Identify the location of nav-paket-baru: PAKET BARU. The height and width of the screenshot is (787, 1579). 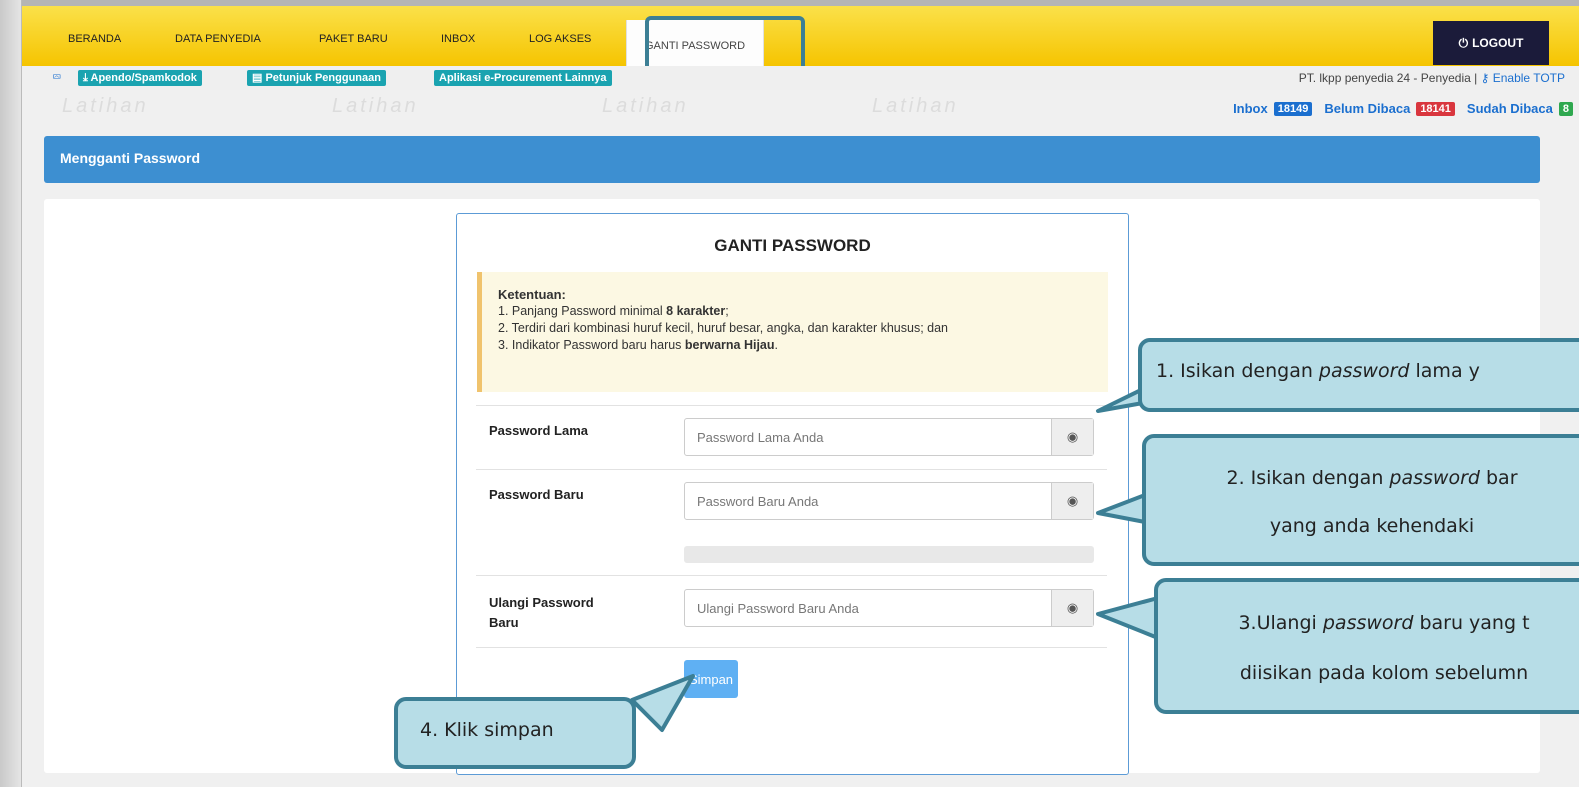
(353, 39).